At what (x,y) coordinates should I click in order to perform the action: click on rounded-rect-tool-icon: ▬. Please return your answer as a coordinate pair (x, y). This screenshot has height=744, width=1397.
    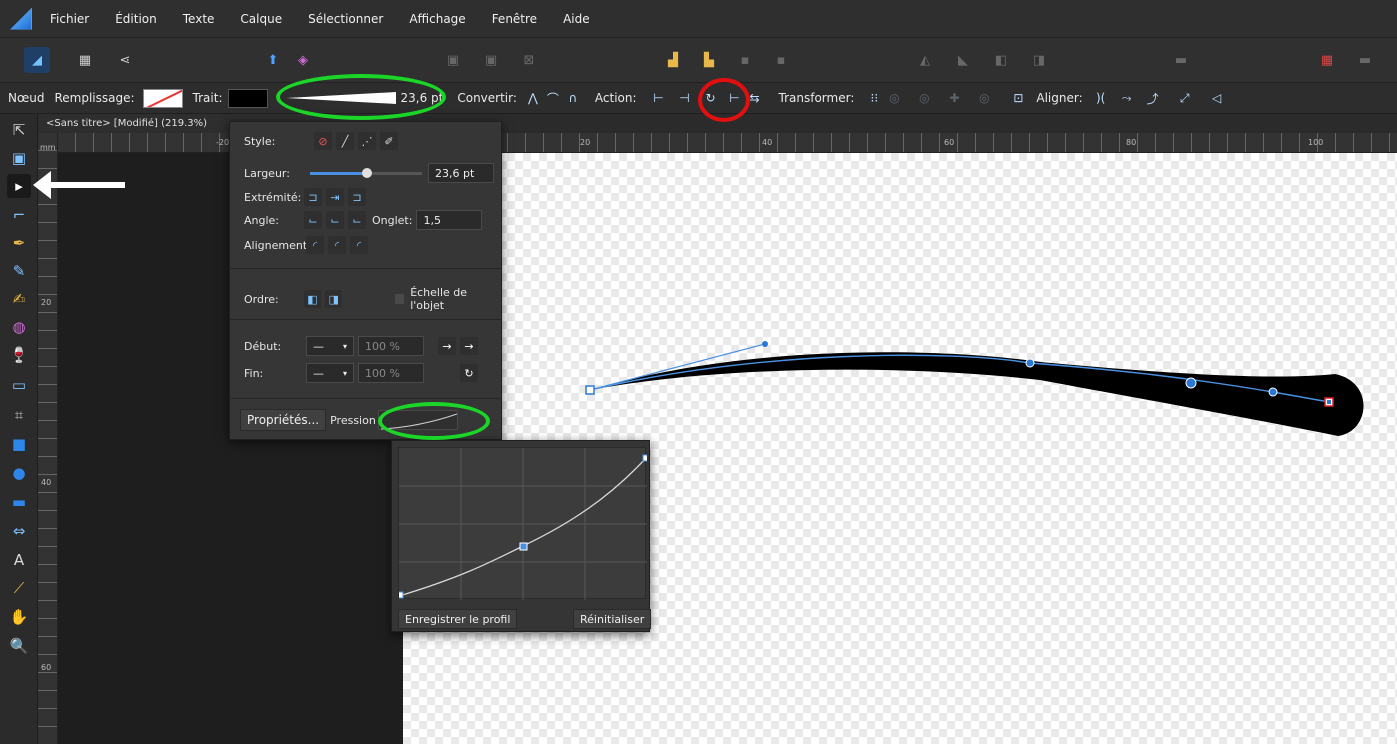
    Looking at the image, I should click on (19, 502).